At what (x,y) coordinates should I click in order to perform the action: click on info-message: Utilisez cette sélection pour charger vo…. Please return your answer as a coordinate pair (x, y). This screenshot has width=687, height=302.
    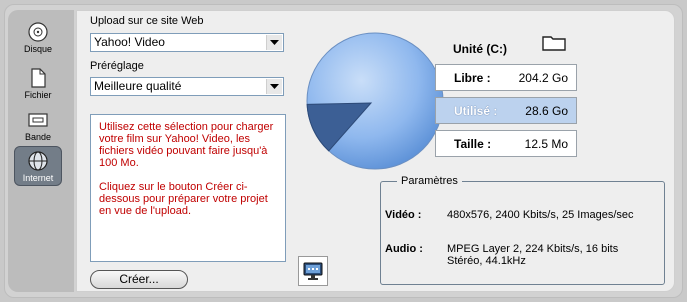
    Looking at the image, I should click on (188, 188).